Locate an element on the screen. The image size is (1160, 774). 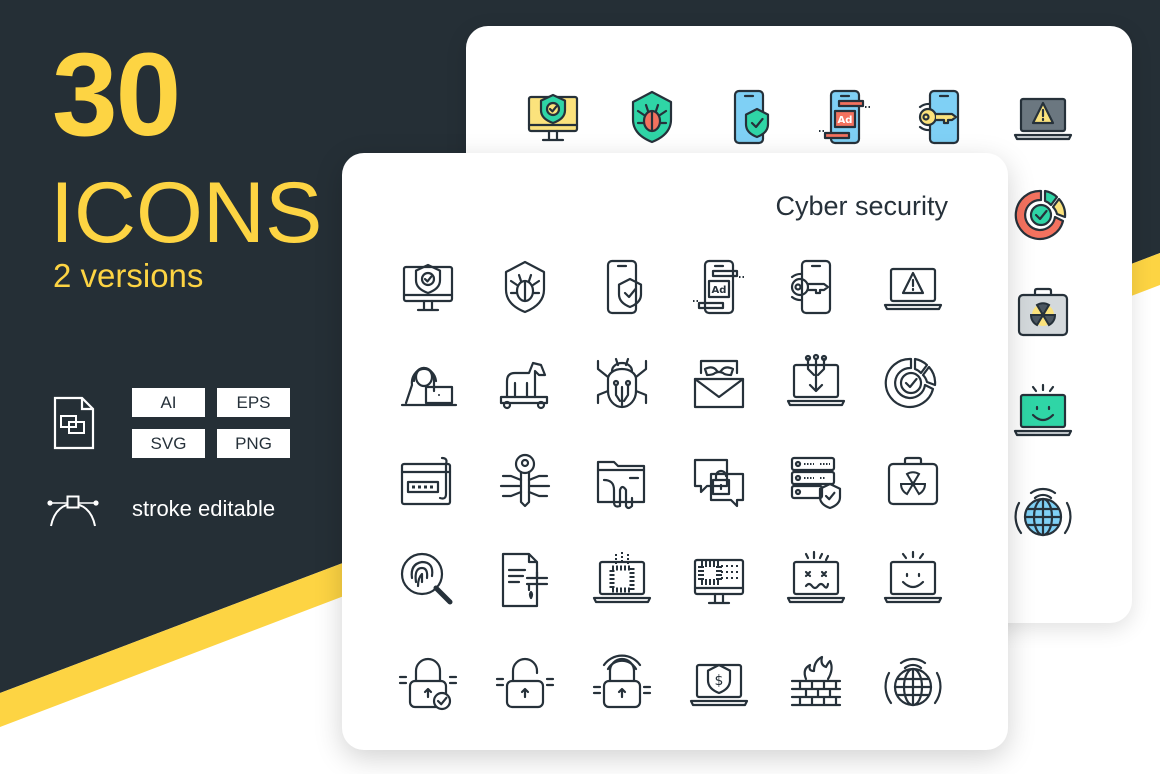
document-leak-tap-icon is located at coordinates (525, 580).